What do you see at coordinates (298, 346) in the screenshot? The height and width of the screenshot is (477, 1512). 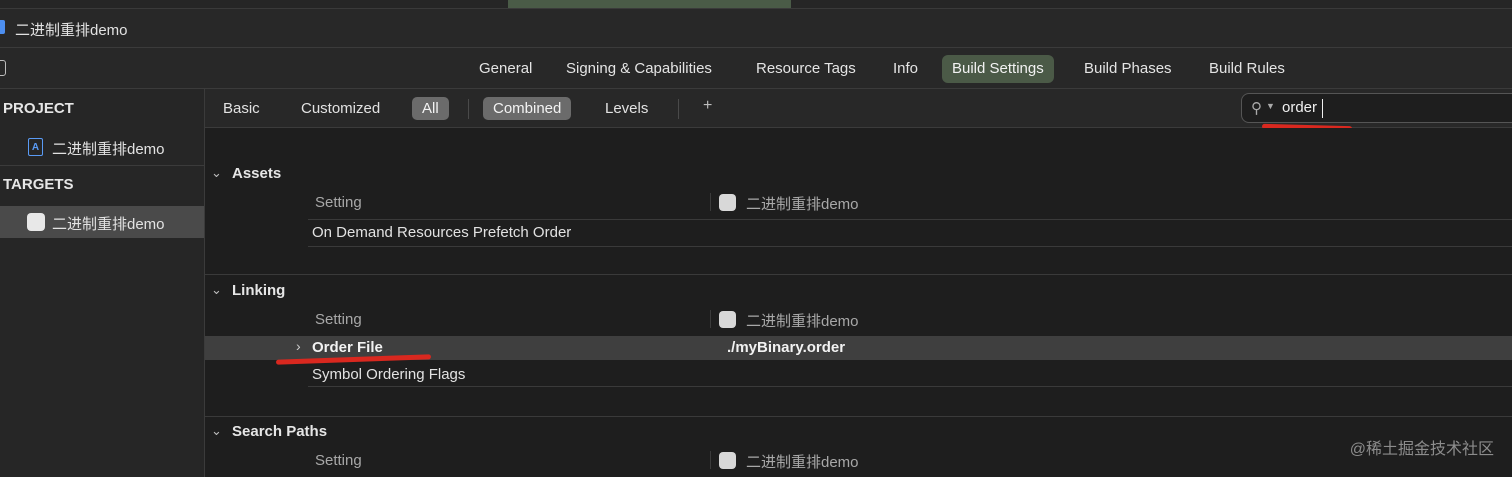 I see `chevron-right-icon: ›` at bounding box center [298, 346].